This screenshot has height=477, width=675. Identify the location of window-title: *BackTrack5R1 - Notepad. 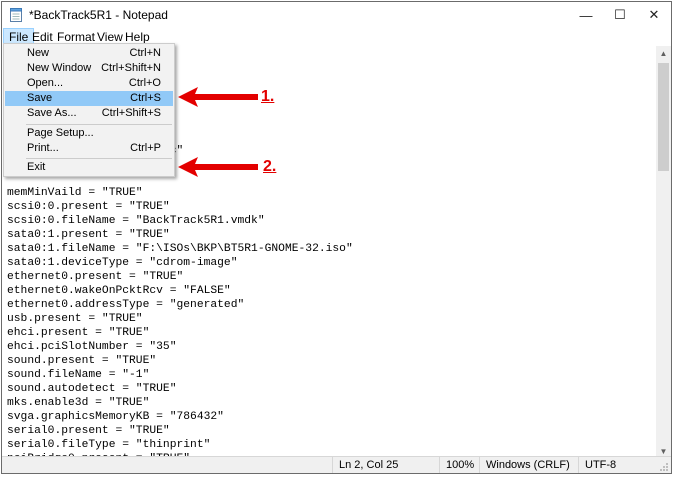
(98, 15).